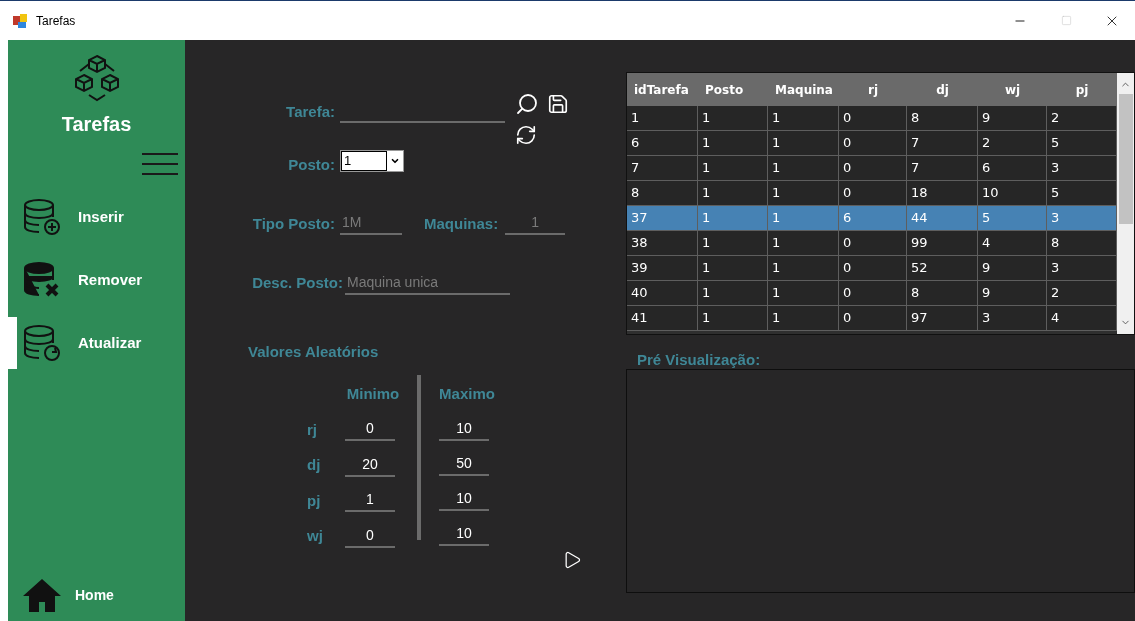 This screenshot has width=1135, height=621. What do you see at coordinates (427, 283) in the screenshot?
I see `desc-posto-field: Maquina unica` at bounding box center [427, 283].